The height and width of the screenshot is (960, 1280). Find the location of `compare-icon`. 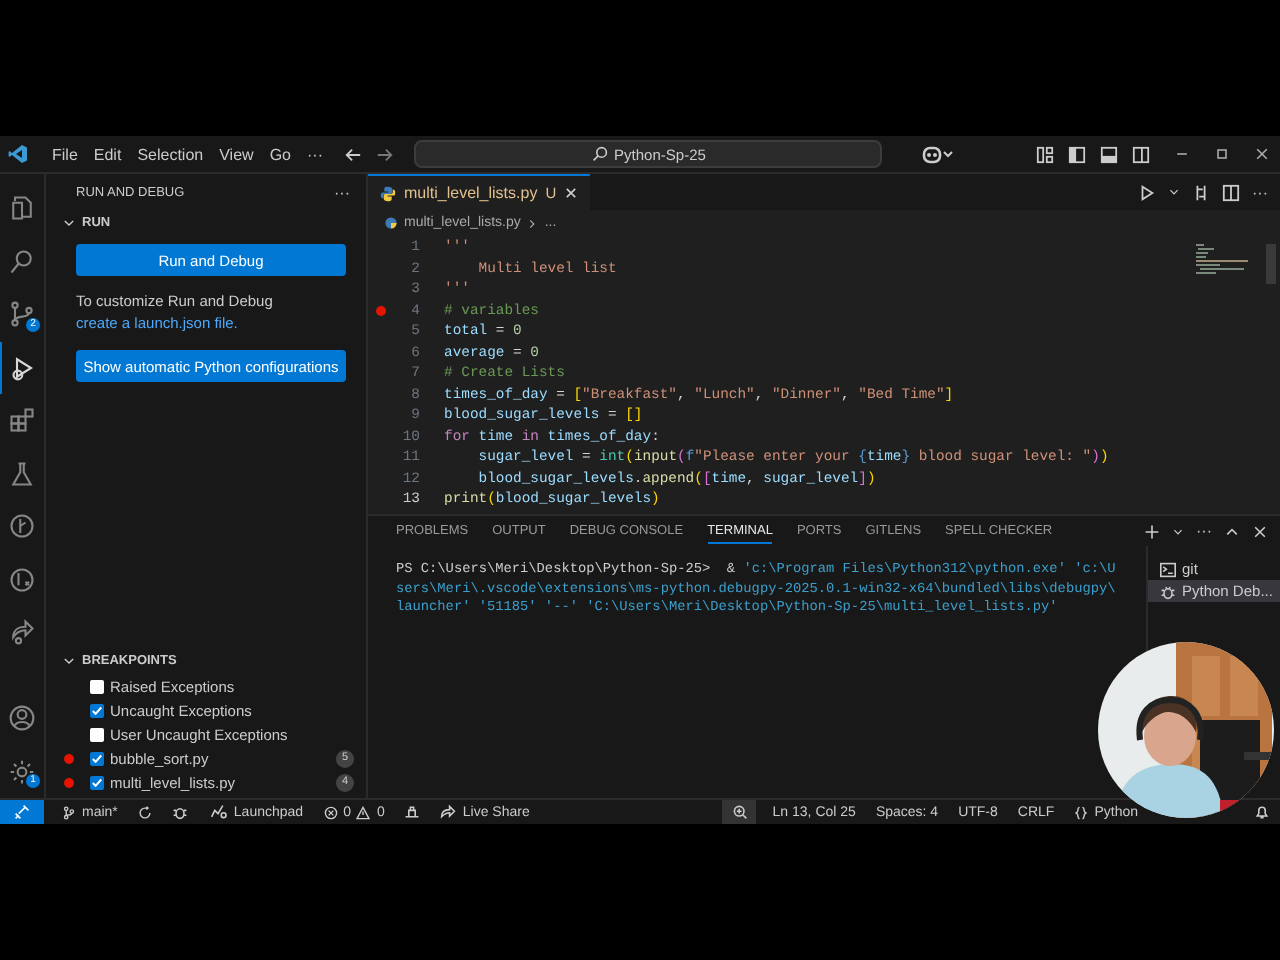

compare-icon is located at coordinates (1201, 192).